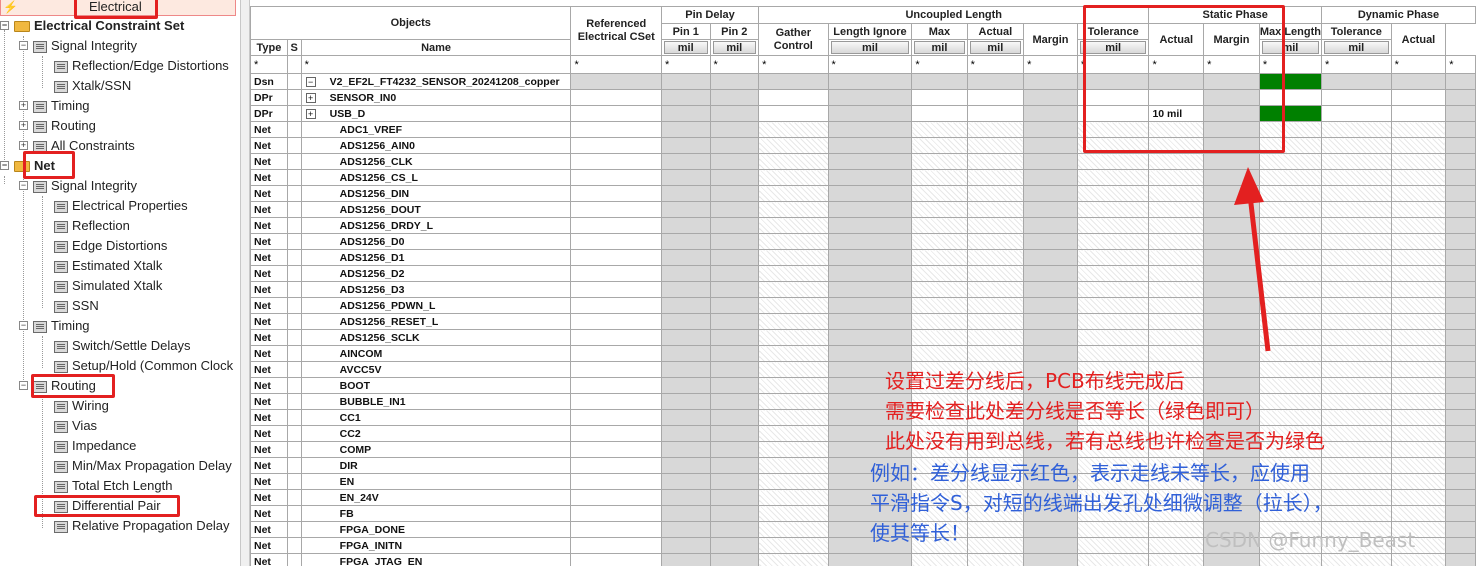 The width and height of the screenshot is (1476, 566). What do you see at coordinates (411, 23) in the screenshot?
I see `header-objects: Objects` at bounding box center [411, 23].